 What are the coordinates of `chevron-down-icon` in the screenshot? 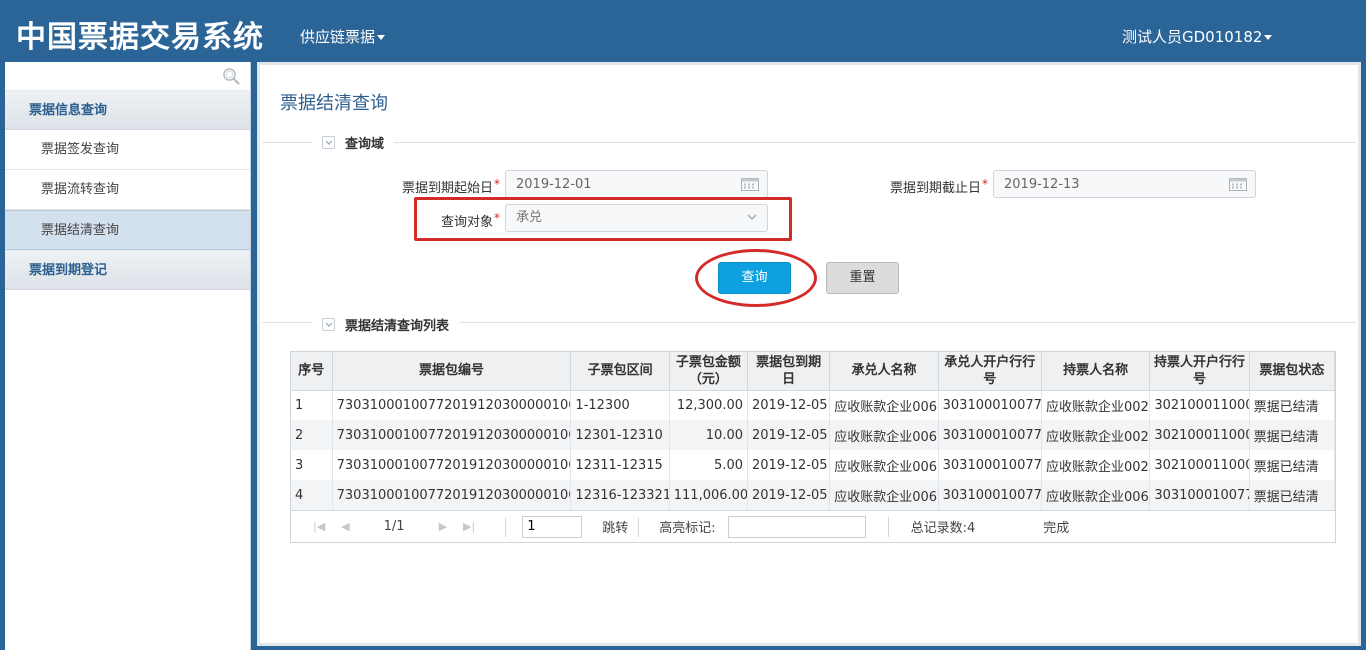 It's located at (752, 217).